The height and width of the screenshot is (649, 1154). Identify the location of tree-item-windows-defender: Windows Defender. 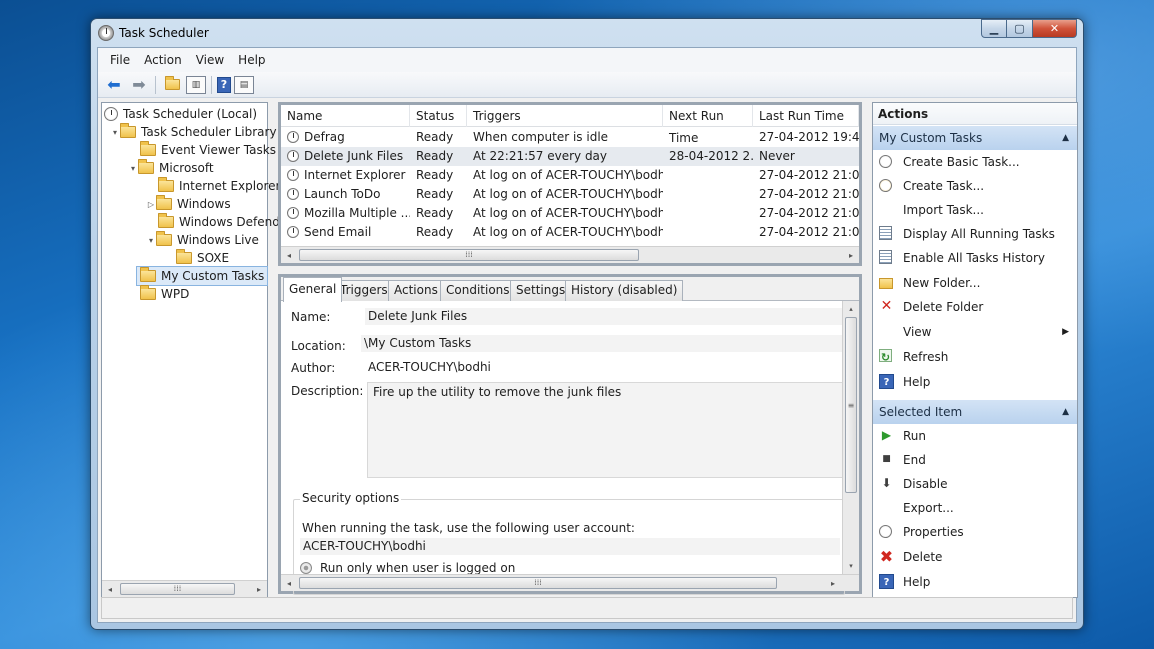
(225, 222).